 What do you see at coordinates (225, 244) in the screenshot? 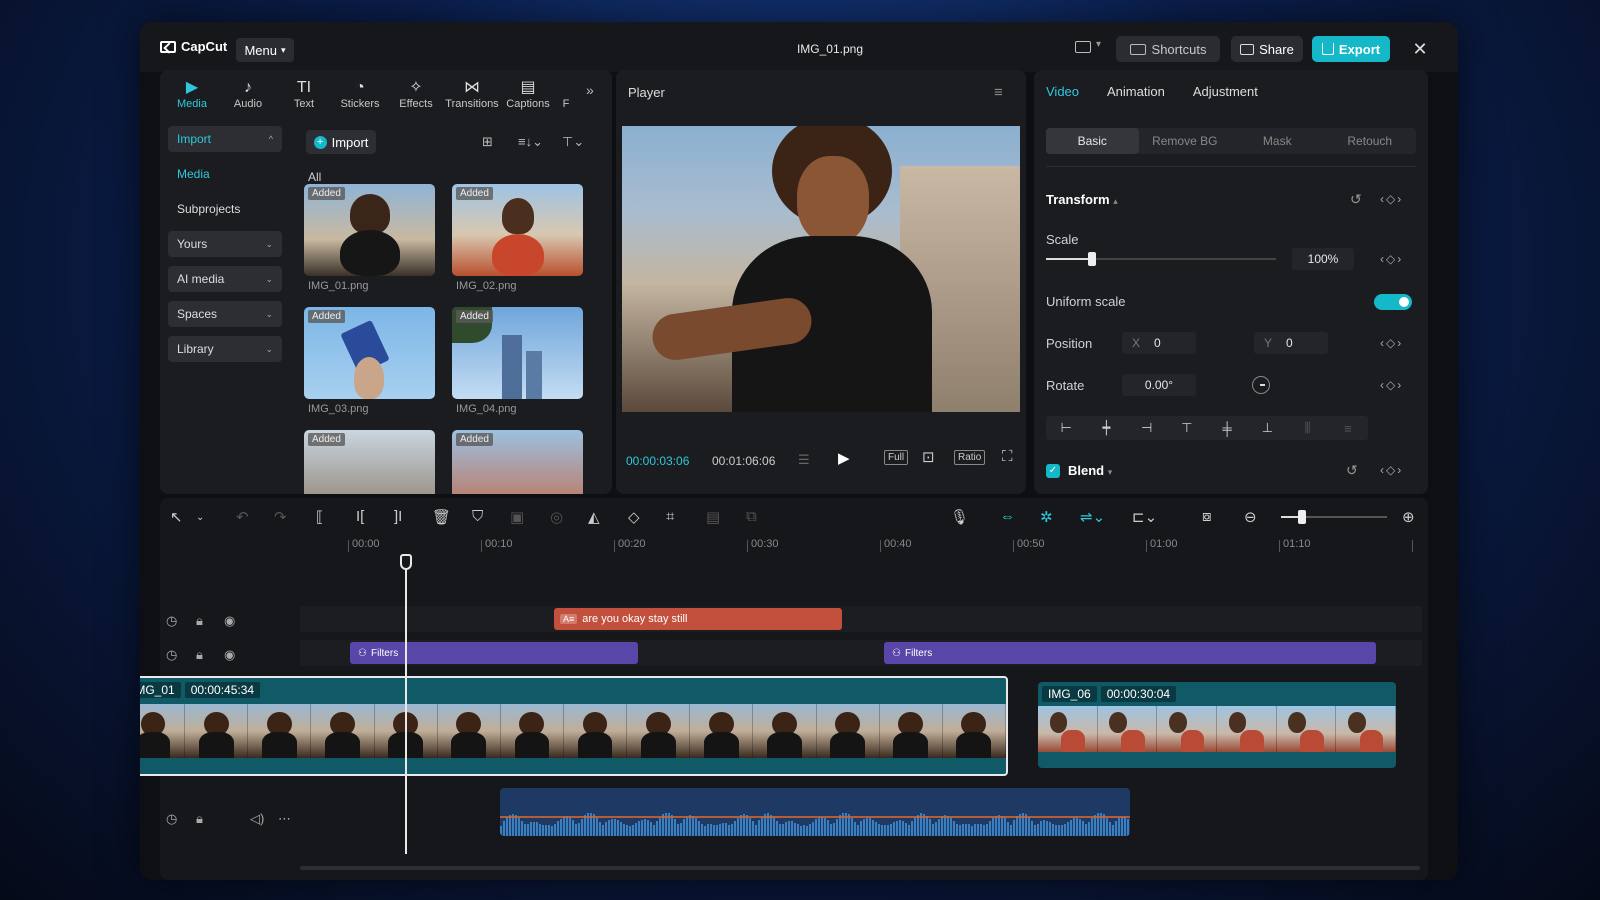
I see `nav-yours: Yours ⌄` at bounding box center [225, 244].